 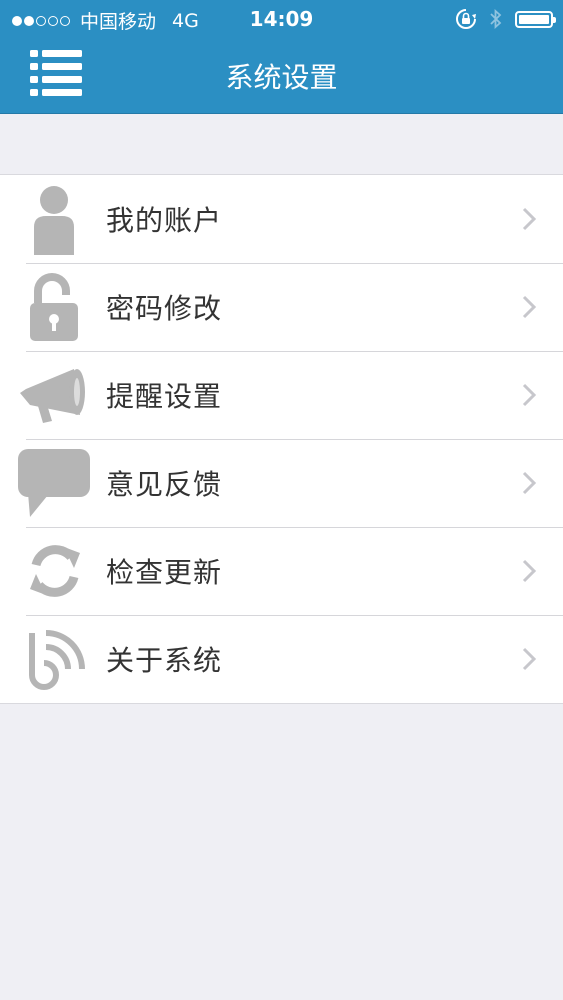 What do you see at coordinates (281, 395) in the screenshot?
I see `settings-item-reminder-settings: 提醒设置` at bounding box center [281, 395].